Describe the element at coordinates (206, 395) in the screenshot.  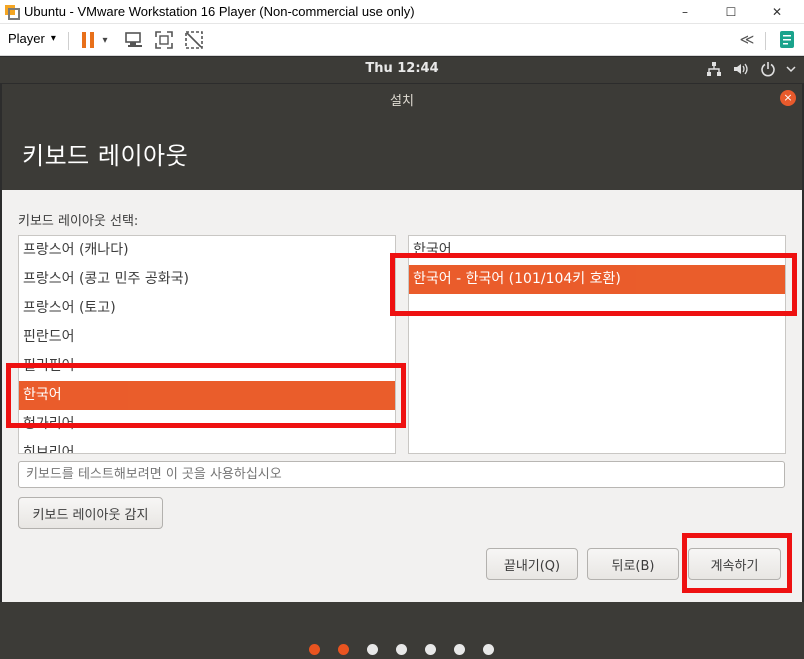
I see `annotation-layout-highlight` at that location.